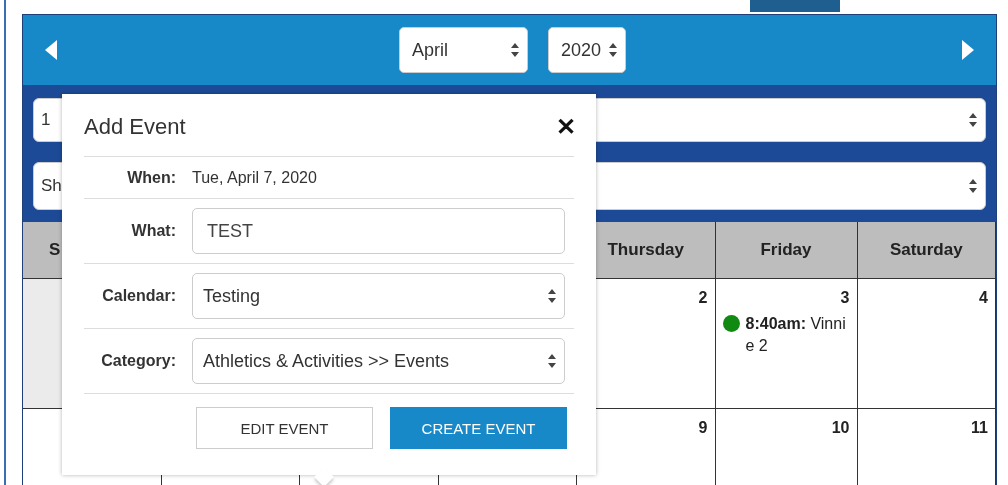 Image resolution: width=1008 pixels, height=485 pixels. I want to click on day-number: 2, so click(702, 298).